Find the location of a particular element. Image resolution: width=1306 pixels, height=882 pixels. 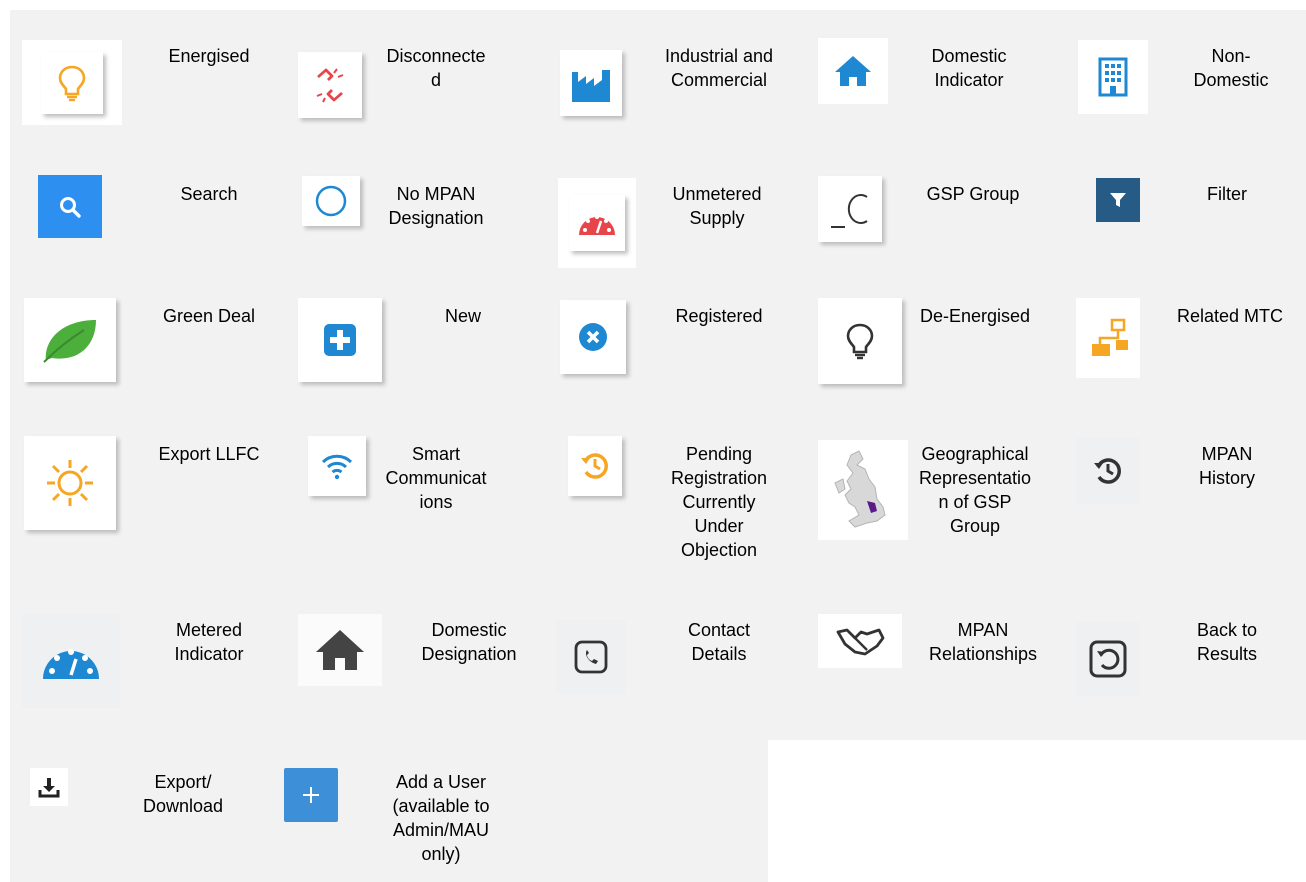

download-icon is located at coordinates (49, 788).